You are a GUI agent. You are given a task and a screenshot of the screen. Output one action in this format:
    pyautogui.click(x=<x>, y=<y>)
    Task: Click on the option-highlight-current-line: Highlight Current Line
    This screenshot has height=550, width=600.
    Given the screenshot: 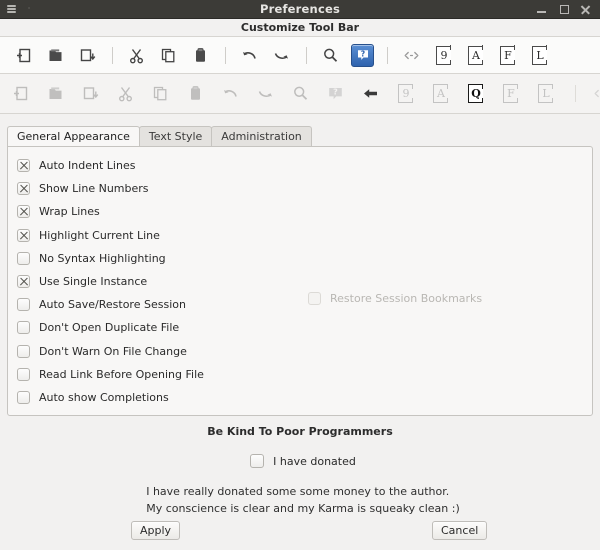 What is the action you would take?
    pyautogui.click(x=110, y=235)
    